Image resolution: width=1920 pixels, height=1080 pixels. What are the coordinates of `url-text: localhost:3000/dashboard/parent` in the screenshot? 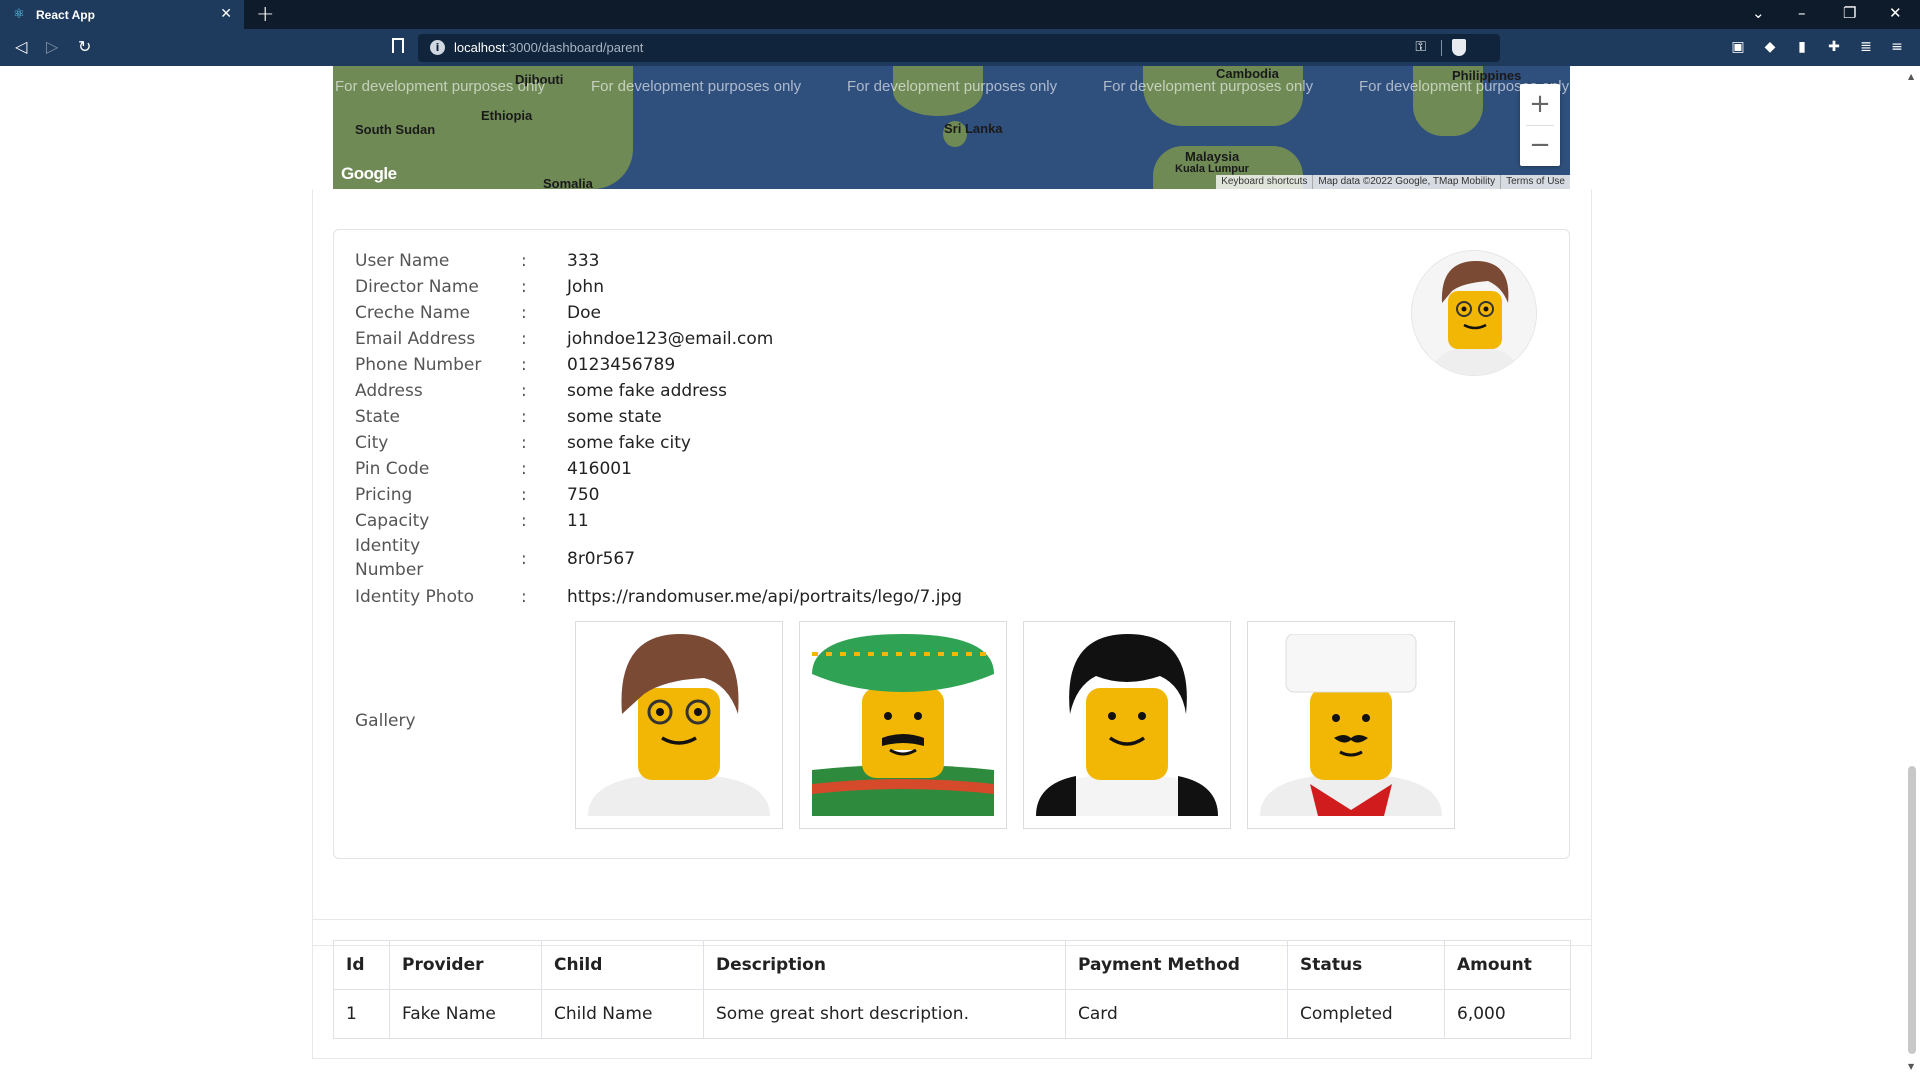 It's located at (548, 47).